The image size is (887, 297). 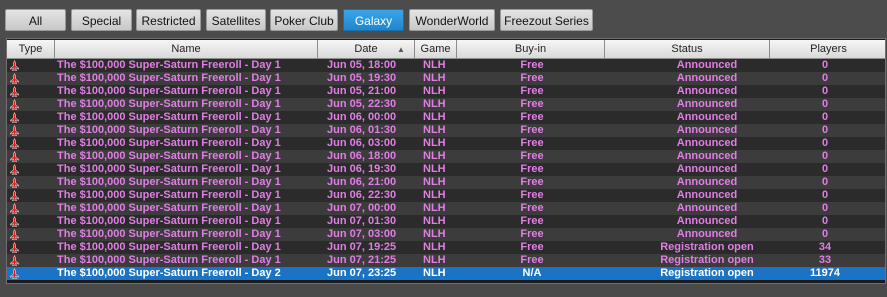 I want to click on tab-restricted: Restricted, so click(x=168, y=20).